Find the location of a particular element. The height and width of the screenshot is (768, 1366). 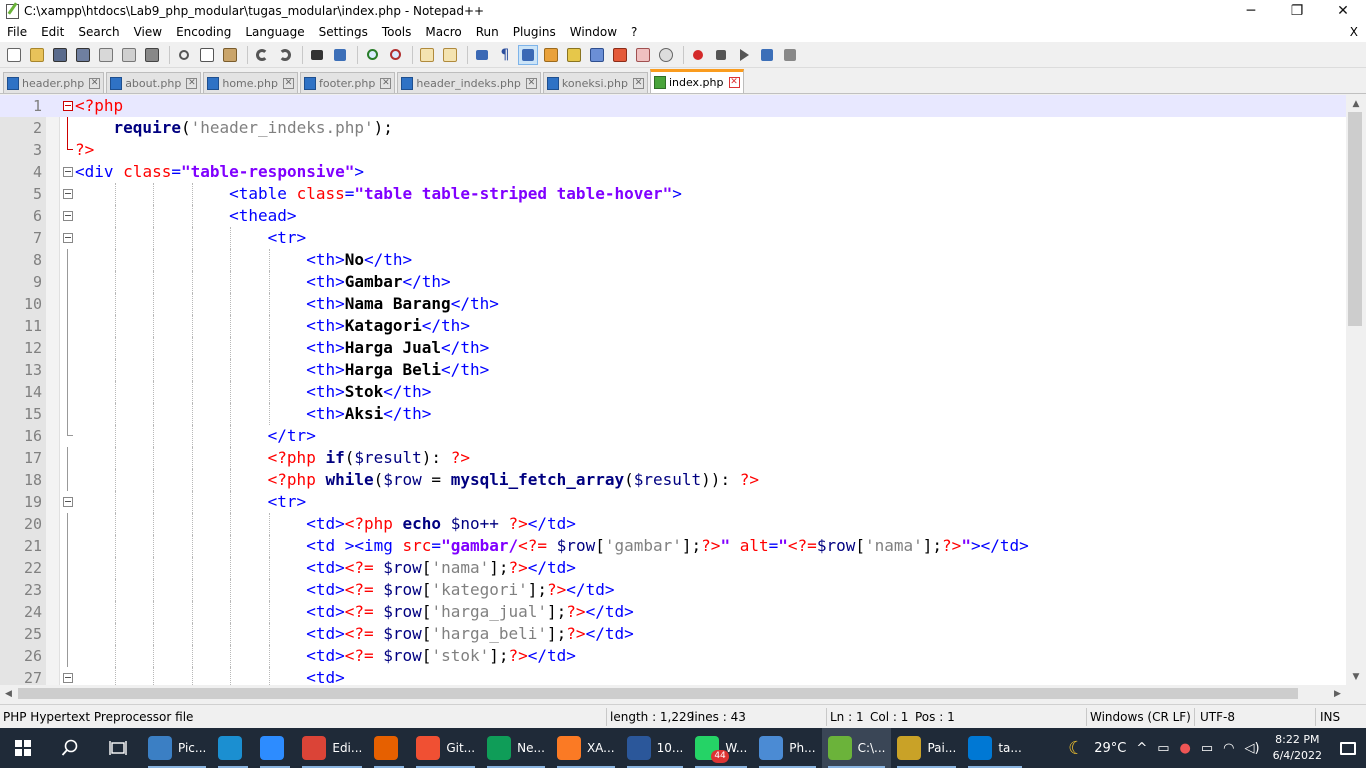

code-text: <?php is located at coordinates (99, 106).